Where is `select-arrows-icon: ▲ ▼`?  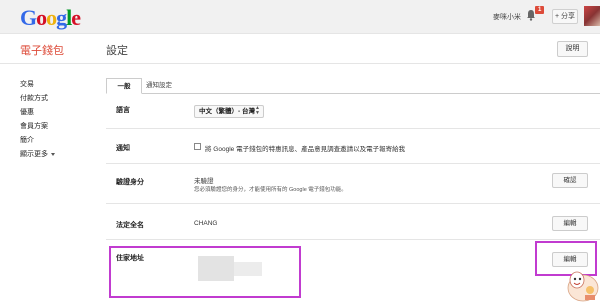 select-arrows-icon: ▲ ▼ is located at coordinates (257, 110).